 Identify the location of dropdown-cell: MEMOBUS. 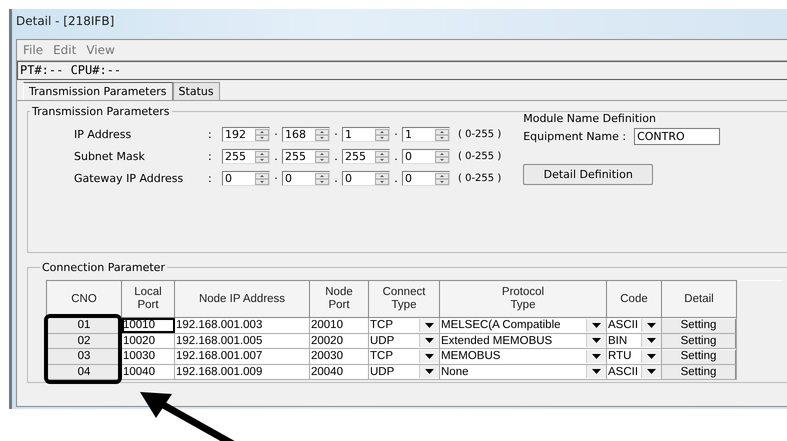
(523, 356).